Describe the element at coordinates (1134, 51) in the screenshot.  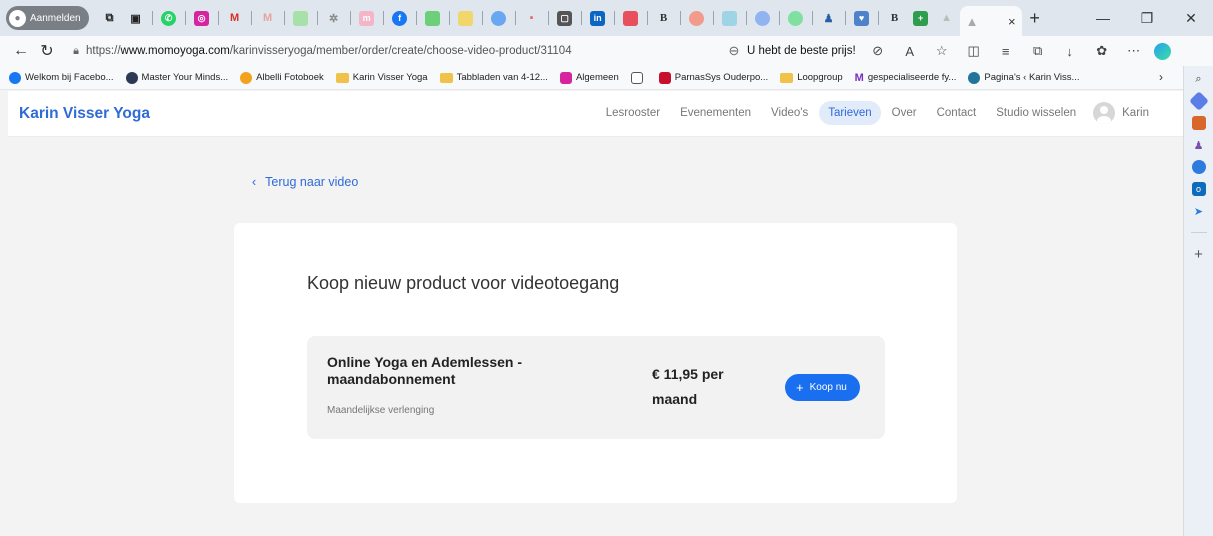
I see `more-icon: ⋯` at that location.